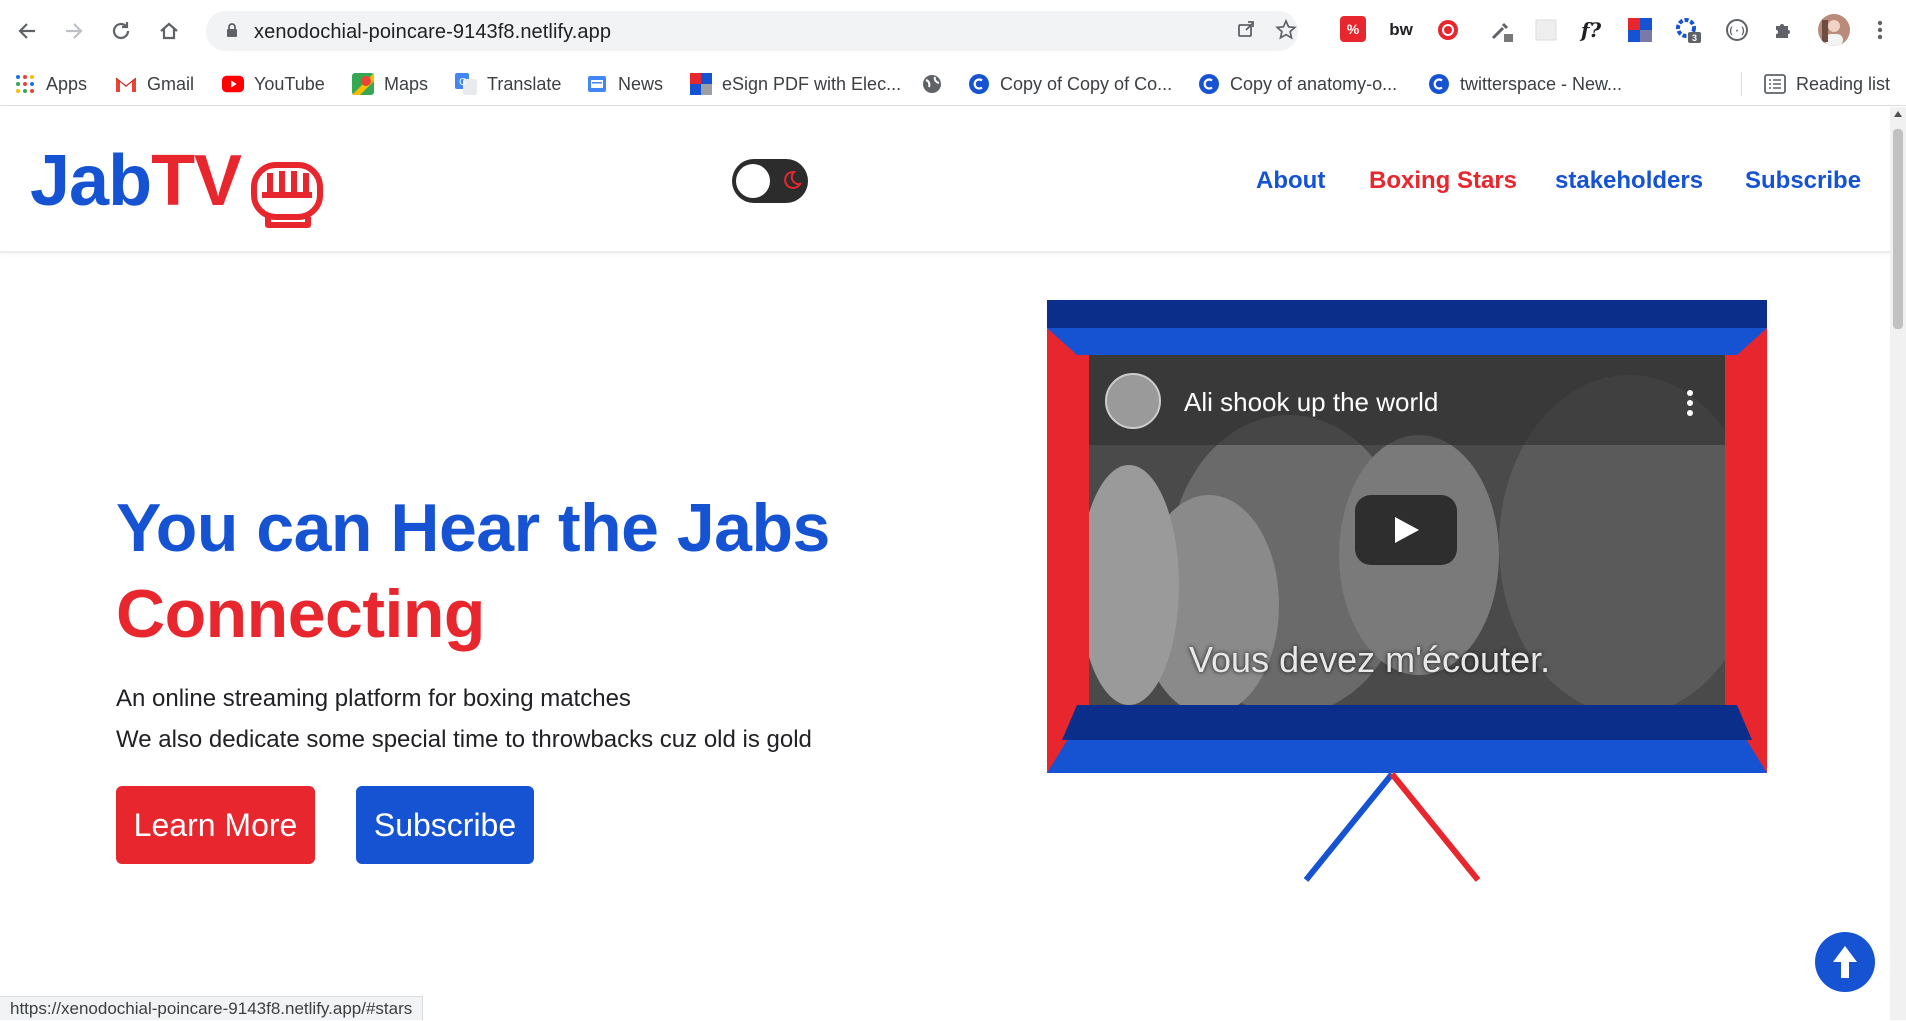 This screenshot has height=1021, width=1906. Describe the element at coordinates (701, 84) in the screenshot. I see `esign-icon` at that location.